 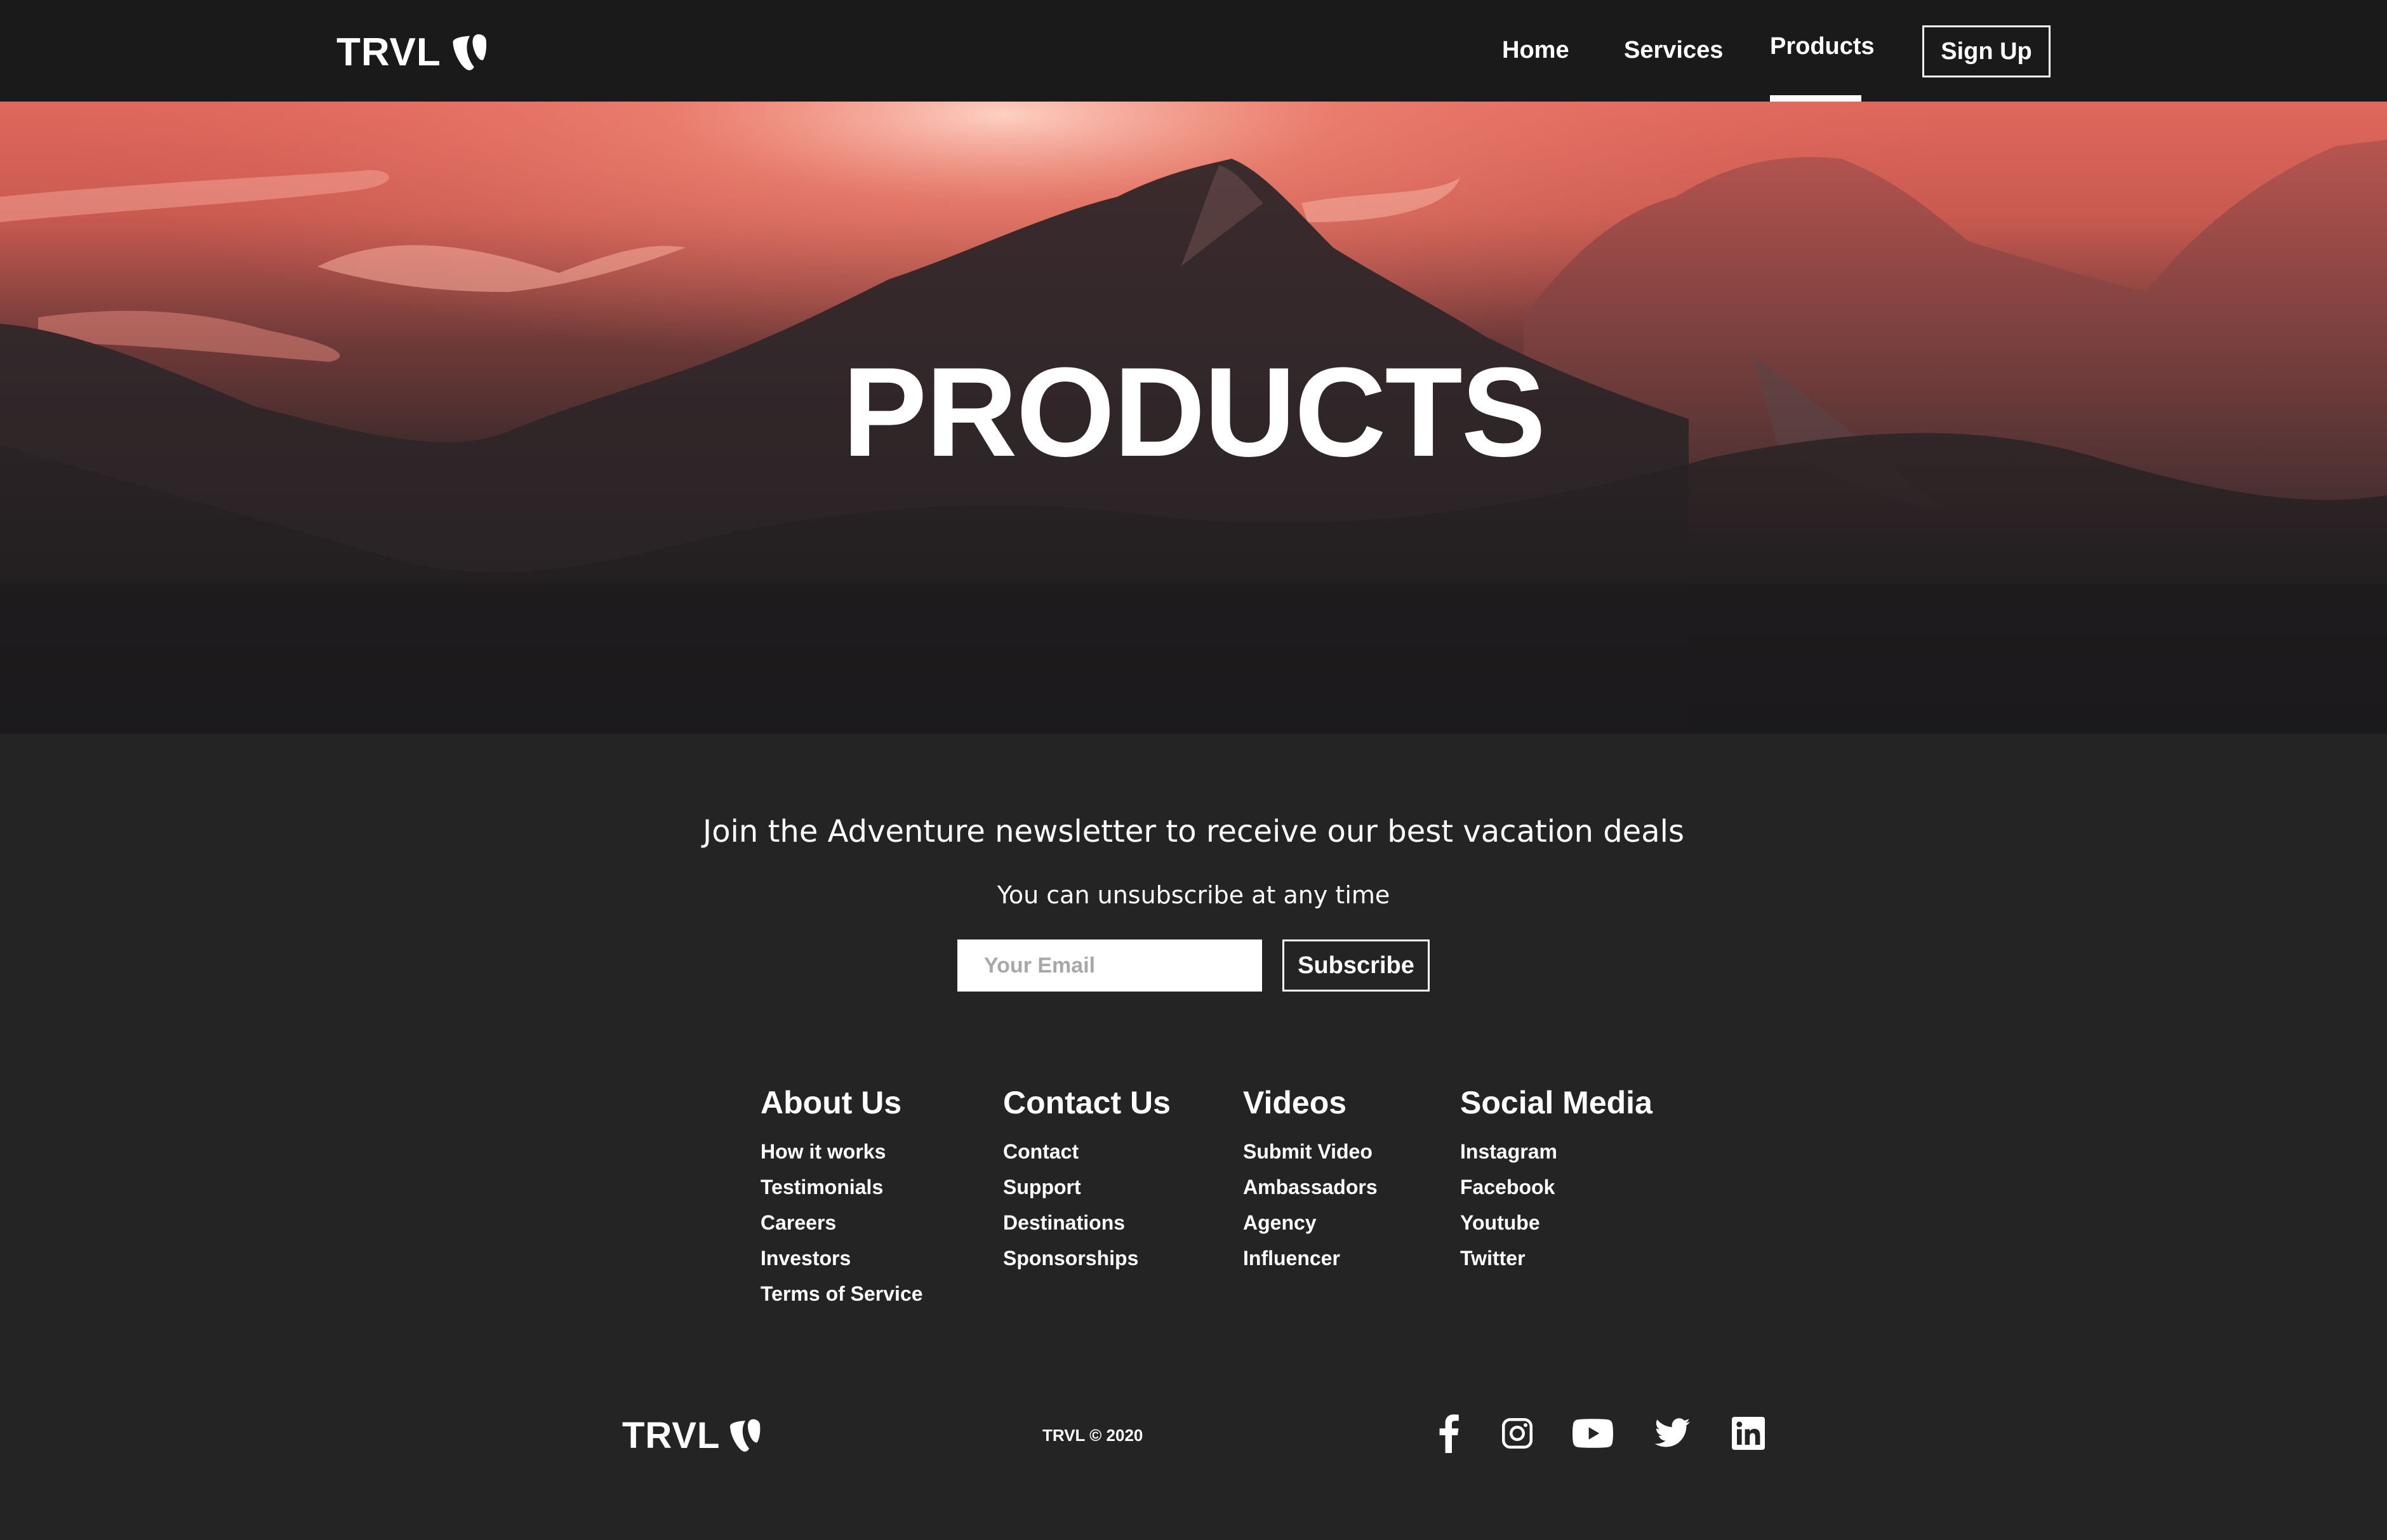 I want to click on footer-link-destinations: Destinations, so click(x=1087, y=1222).